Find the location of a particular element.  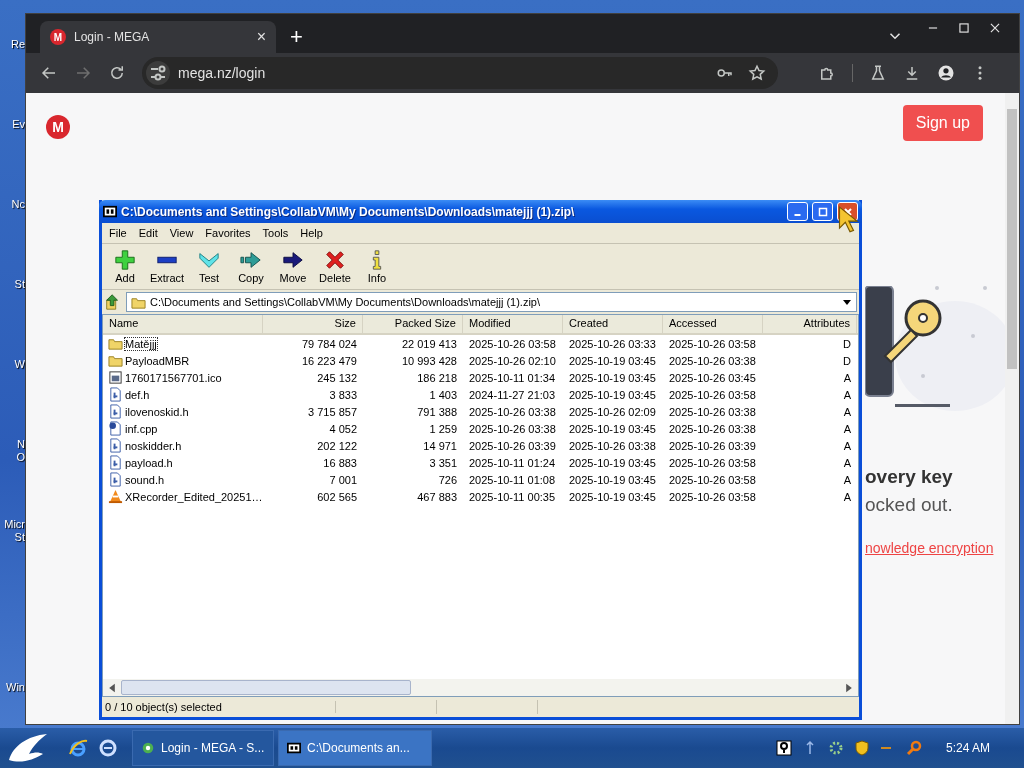

app-icon is located at coordinates (110, 211).